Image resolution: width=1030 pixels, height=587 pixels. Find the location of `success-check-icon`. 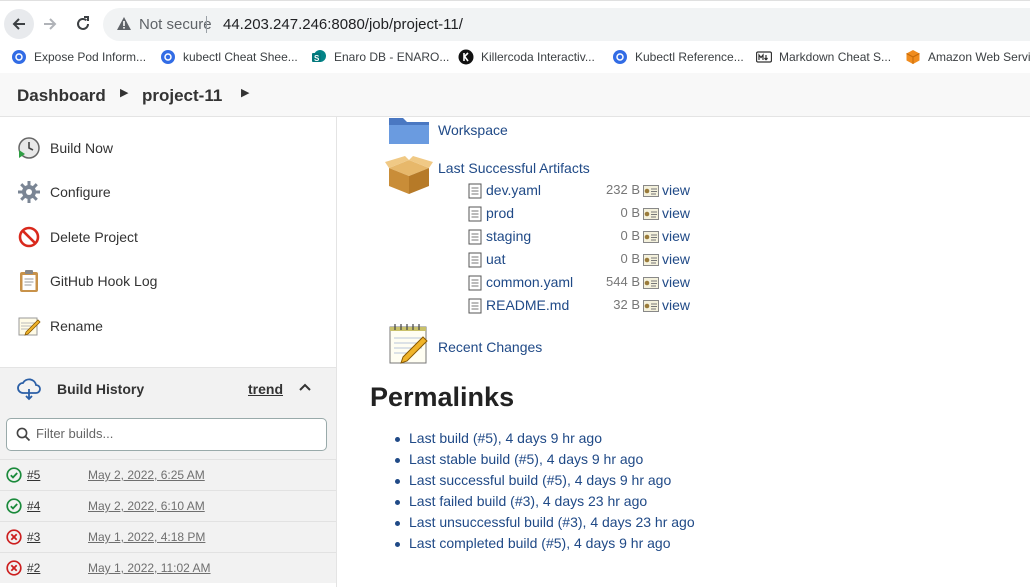

success-check-icon is located at coordinates (14, 475).